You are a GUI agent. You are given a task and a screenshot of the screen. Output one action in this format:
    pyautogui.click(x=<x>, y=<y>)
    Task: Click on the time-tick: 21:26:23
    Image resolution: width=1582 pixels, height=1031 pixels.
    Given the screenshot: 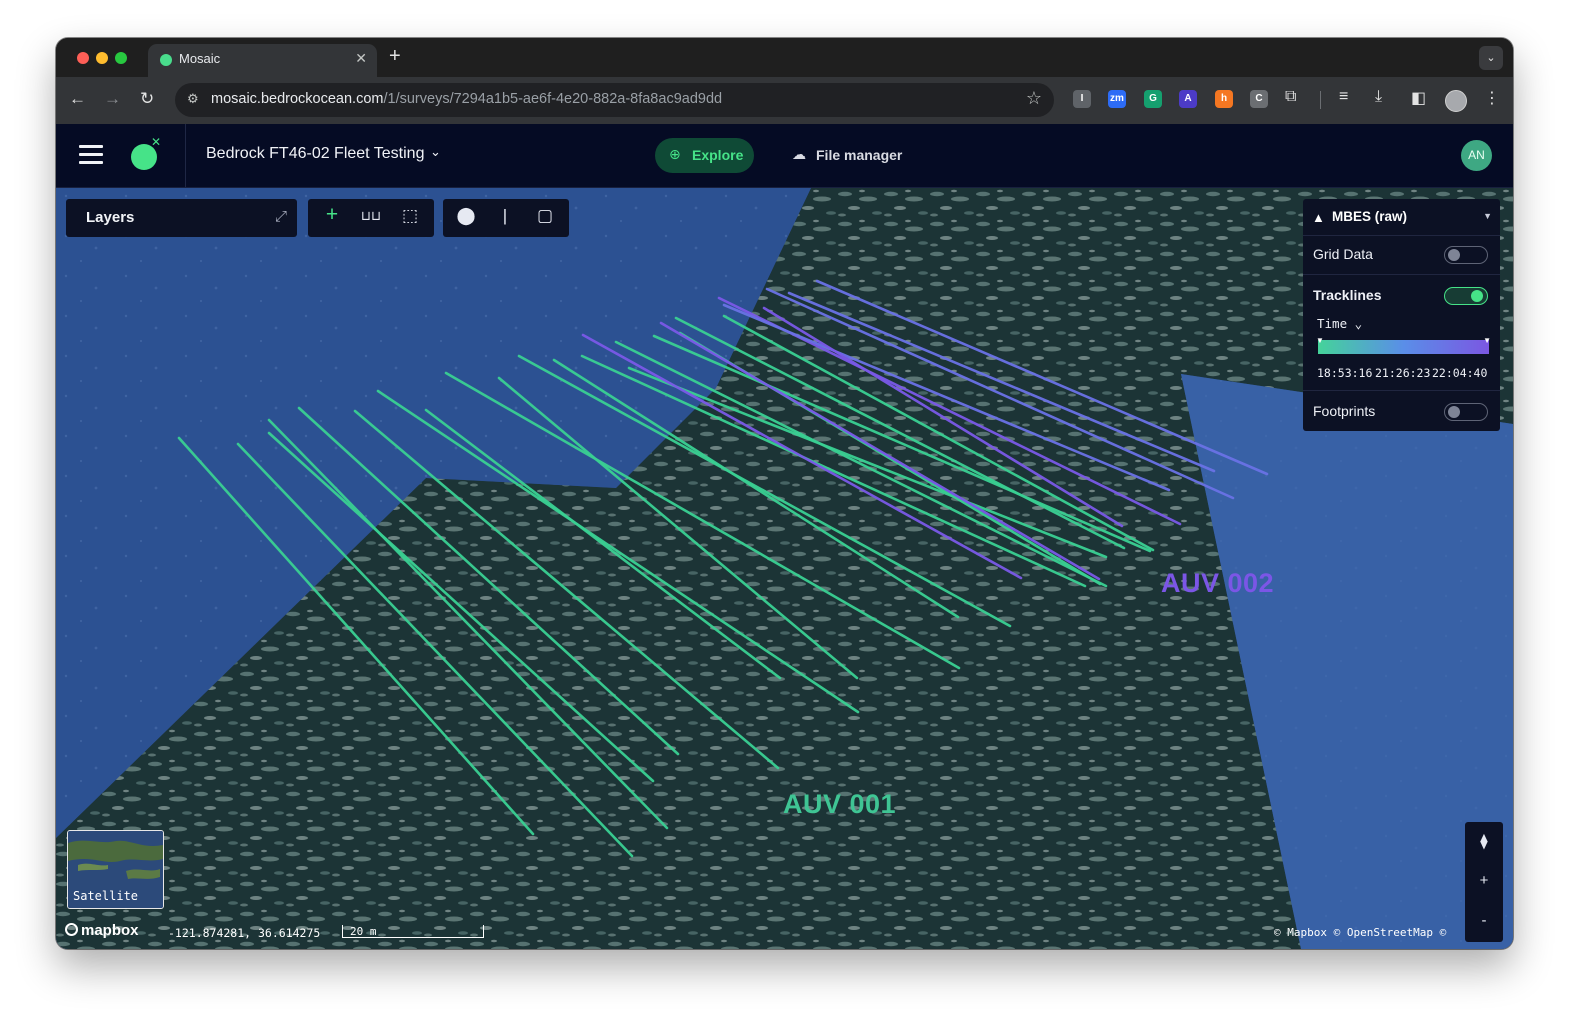 What is the action you would take?
    pyautogui.click(x=1403, y=373)
    